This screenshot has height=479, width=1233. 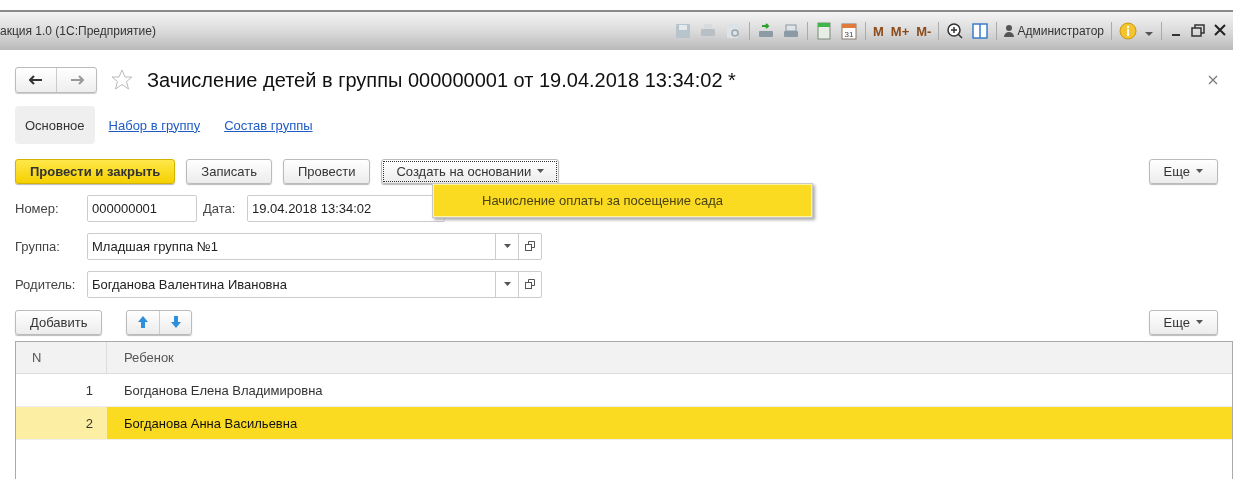 I want to click on tab: Состав группы, so click(x=268, y=125).